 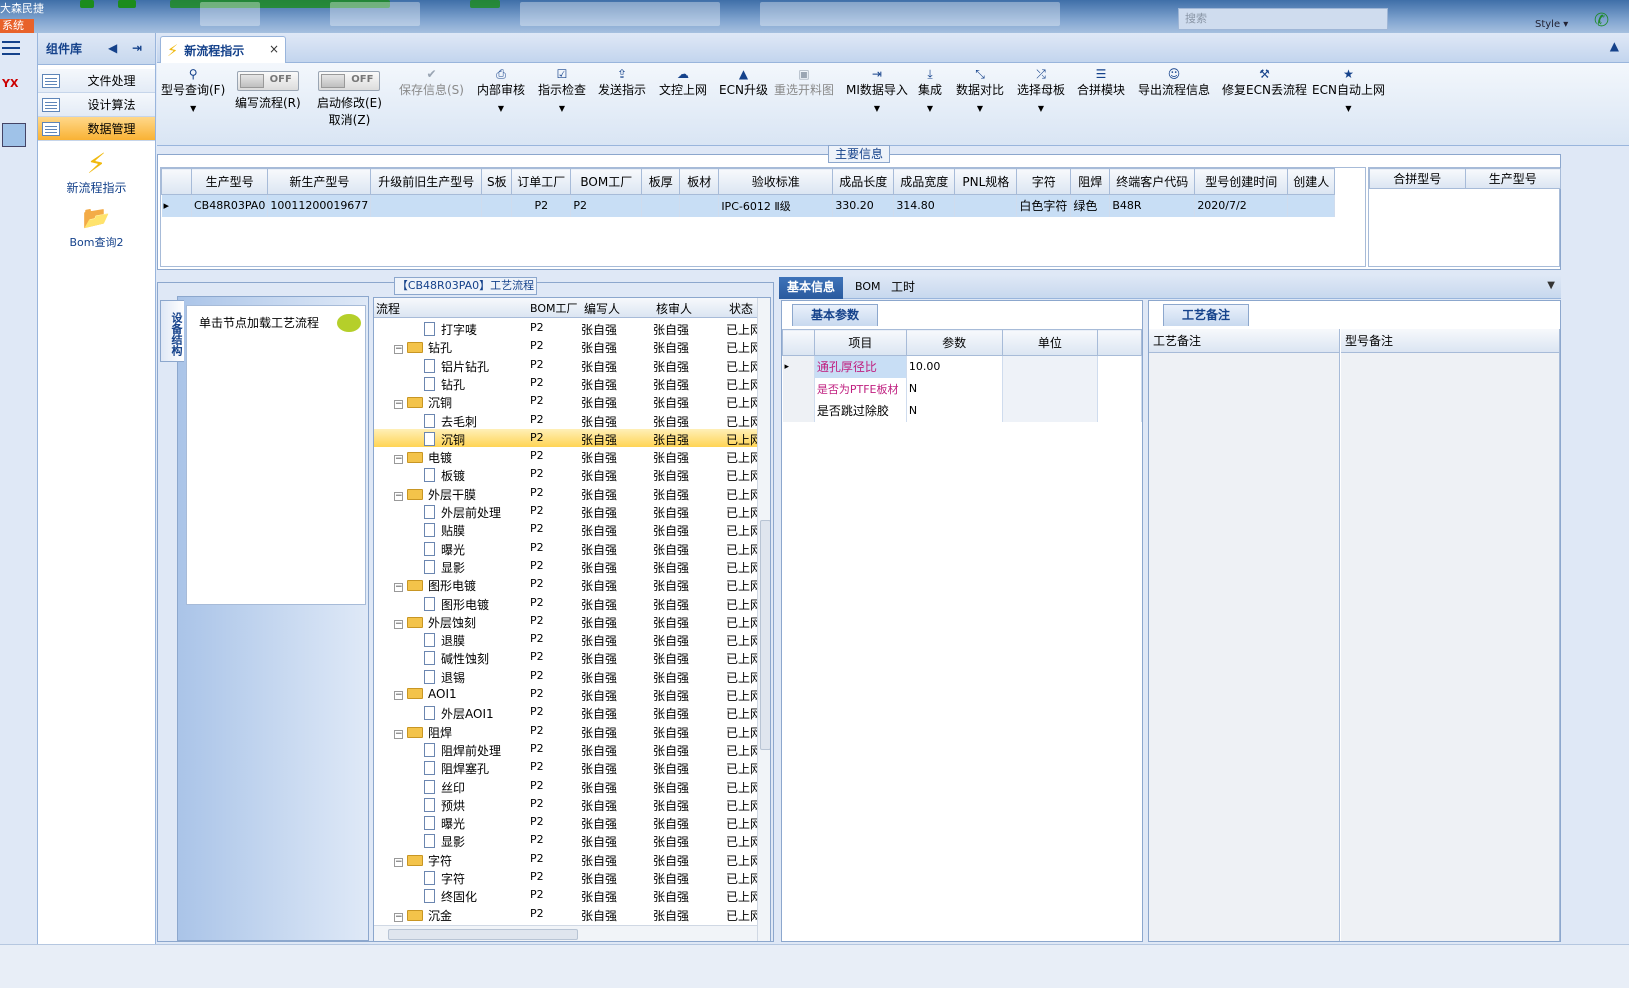 What do you see at coordinates (568, 474) in the screenshot?
I see `tree-row: 板镀 P2 张自强 张自强 已上网` at bounding box center [568, 474].